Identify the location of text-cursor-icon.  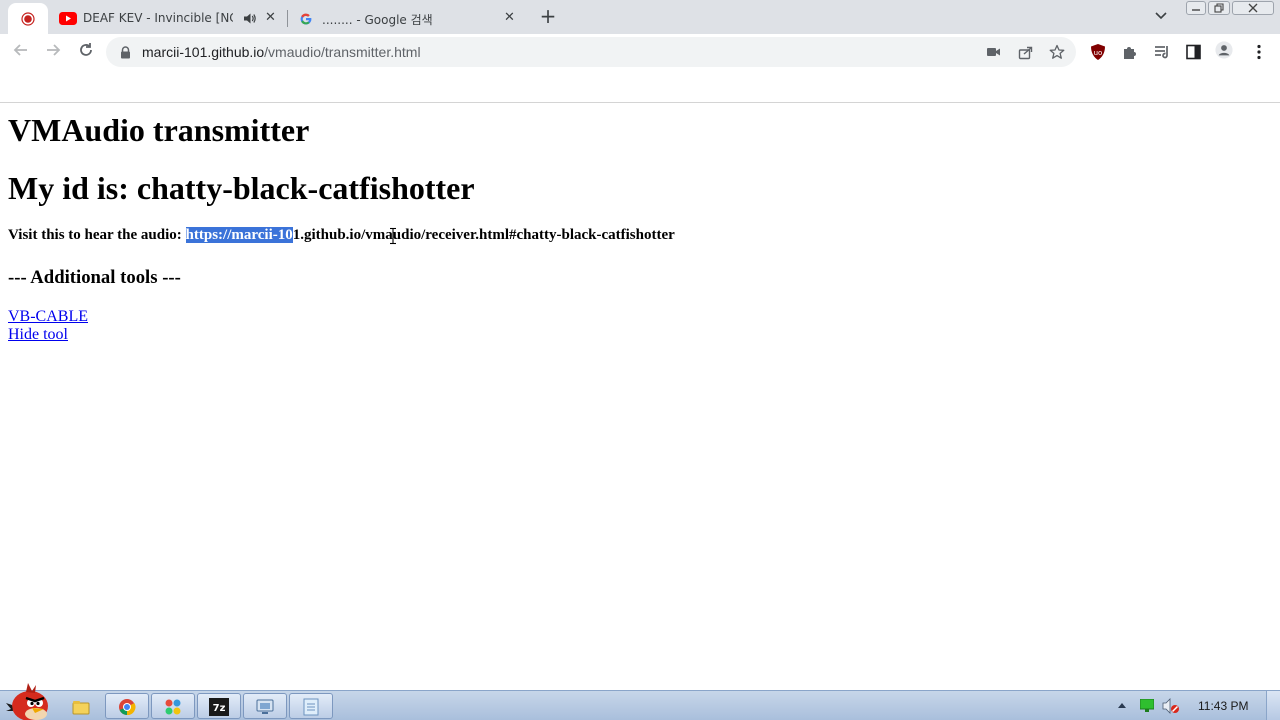
(393, 236).